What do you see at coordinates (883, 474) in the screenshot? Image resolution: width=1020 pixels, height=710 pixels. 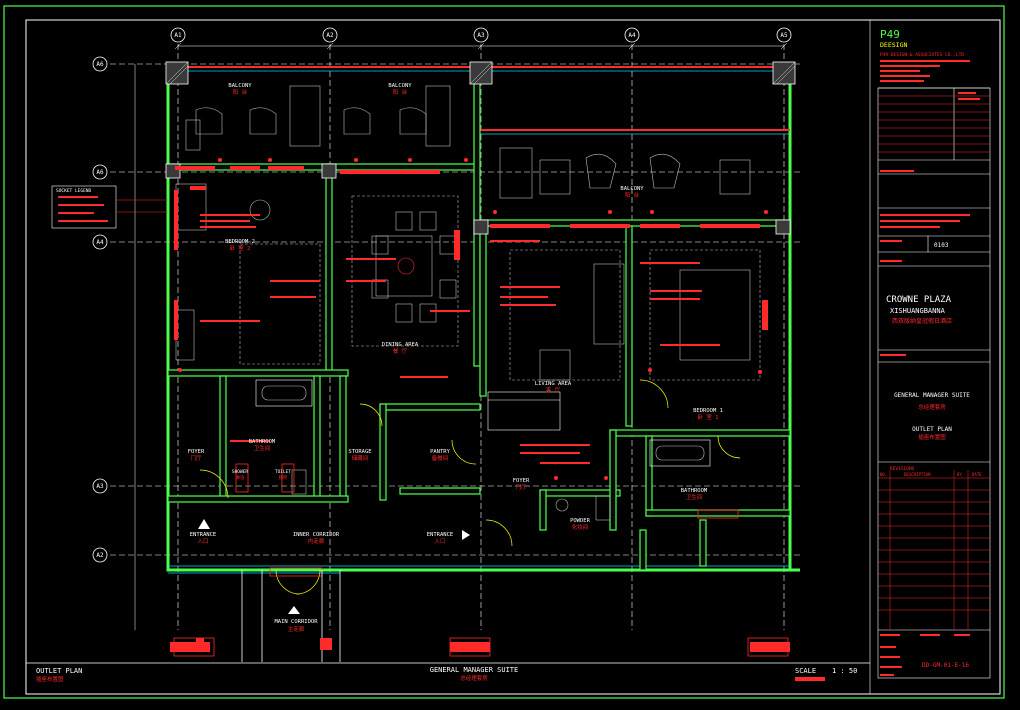 I see `revision-col-no: NO.` at bounding box center [883, 474].